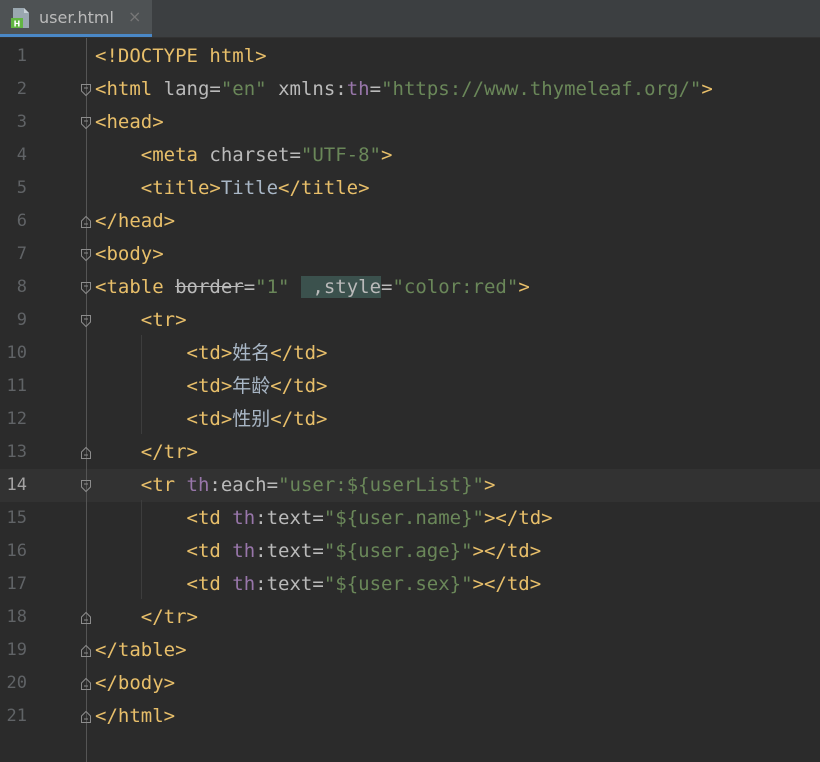 This screenshot has height=762, width=820. I want to click on code-token: </table>, so click(141, 650).